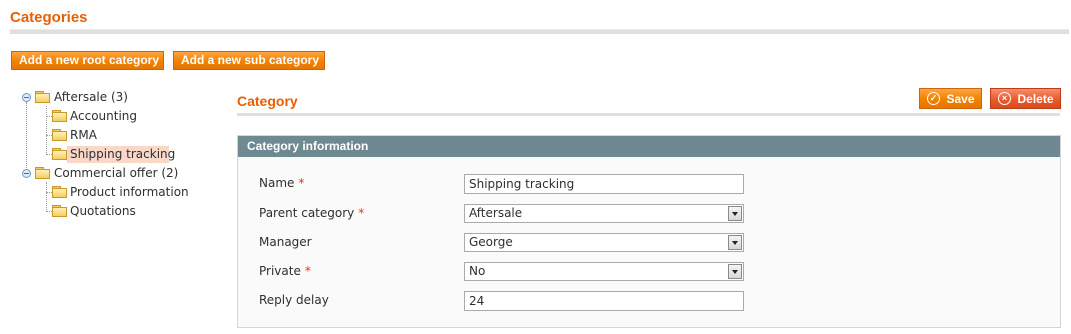 This screenshot has height=334, width=1071. Describe the element at coordinates (960, 99) in the screenshot. I see `save-button-label: Save` at that location.